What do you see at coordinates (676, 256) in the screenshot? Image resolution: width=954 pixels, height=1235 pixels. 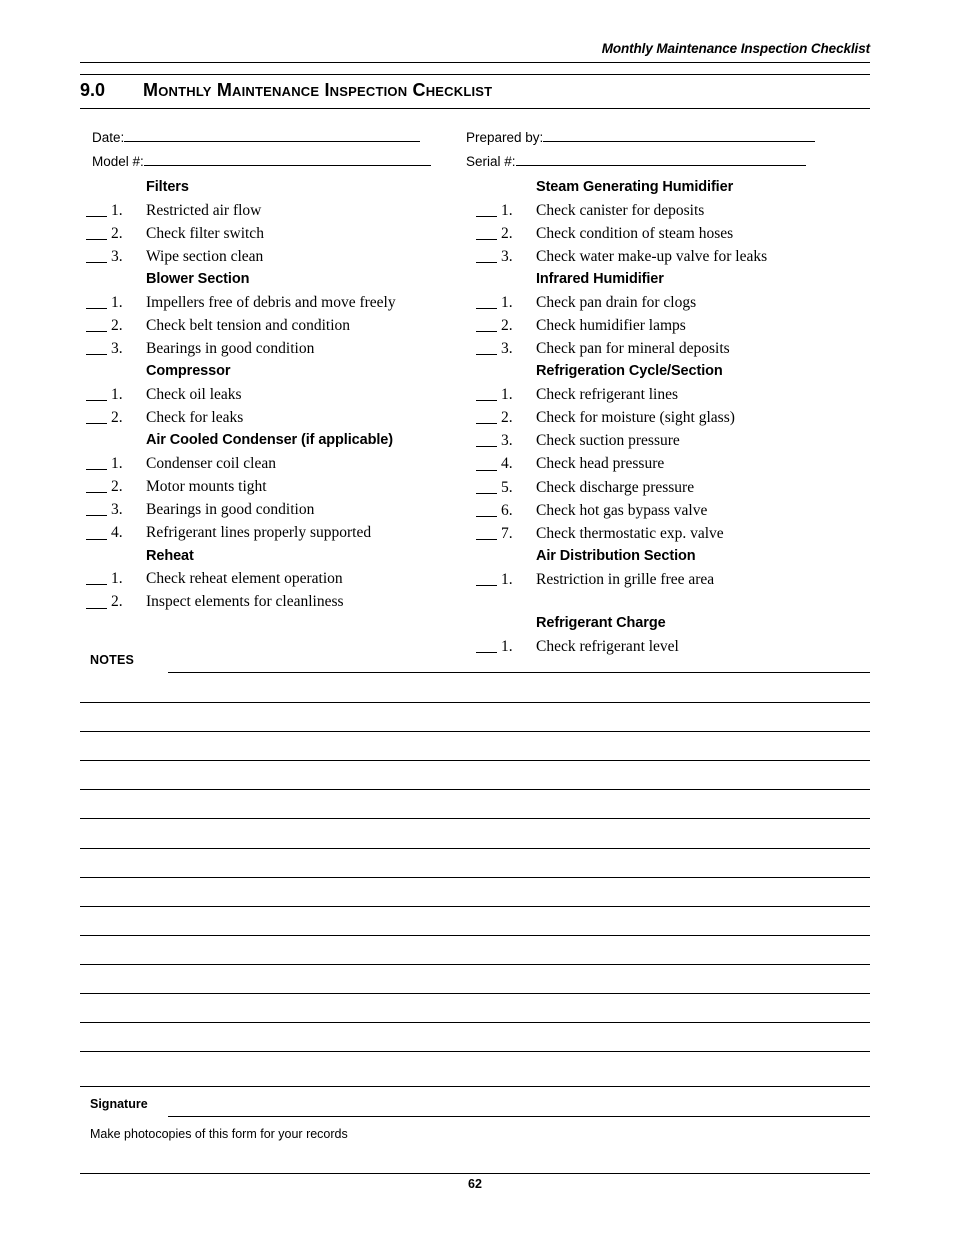 I see `checklist-item: 3. Check water make-up valve for leaks` at bounding box center [676, 256].